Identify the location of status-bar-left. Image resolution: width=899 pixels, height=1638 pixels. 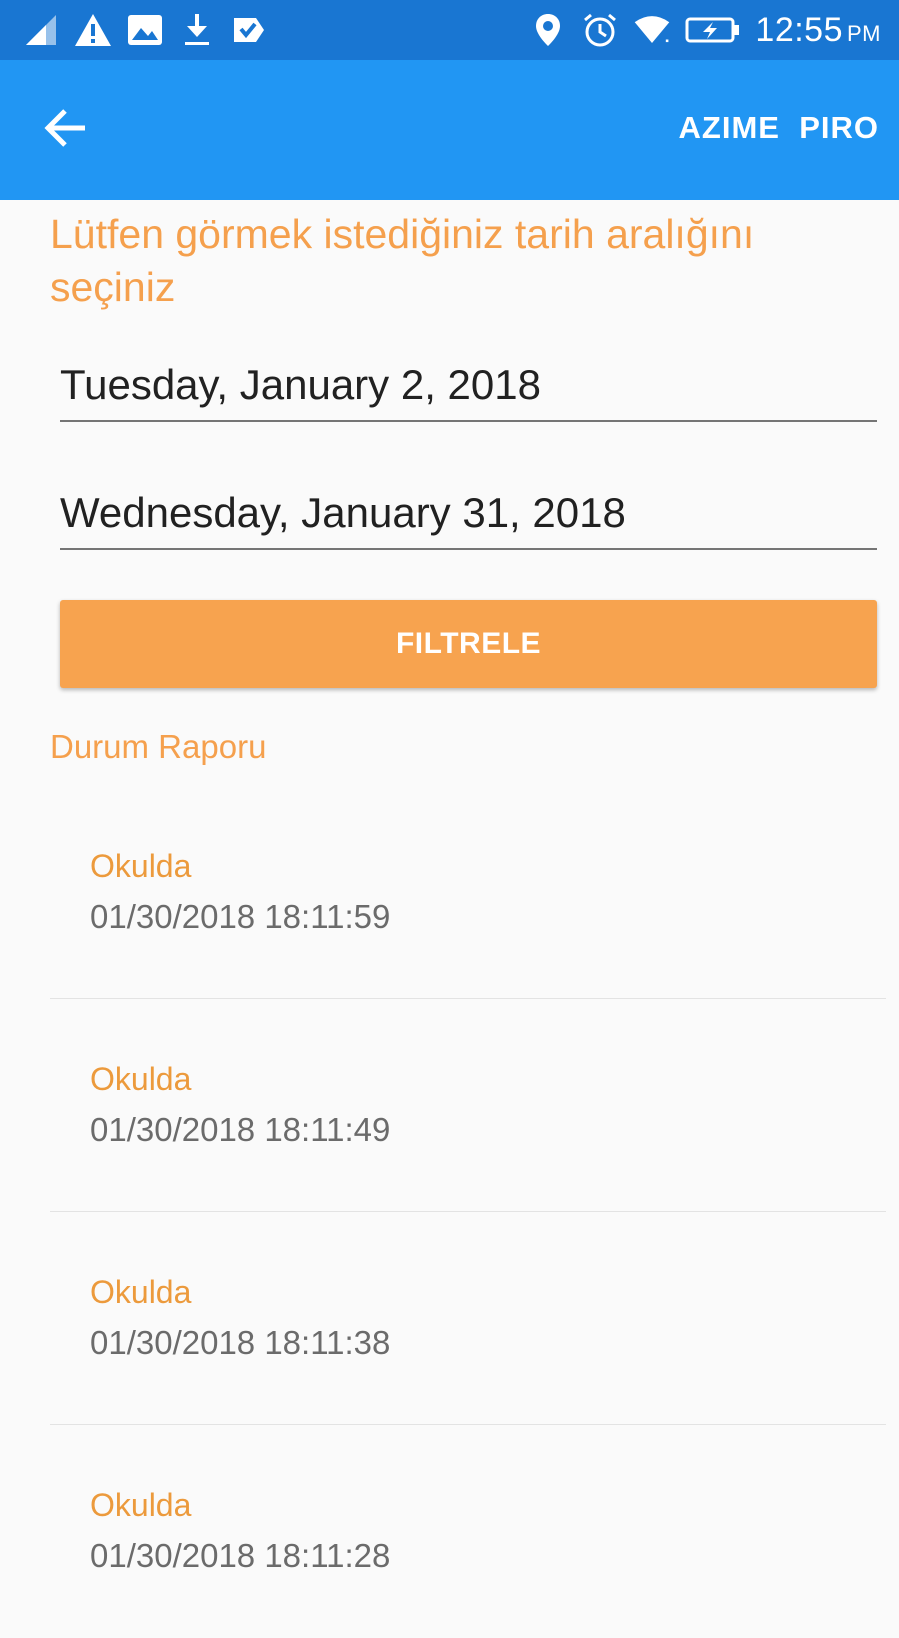
(145, 30).